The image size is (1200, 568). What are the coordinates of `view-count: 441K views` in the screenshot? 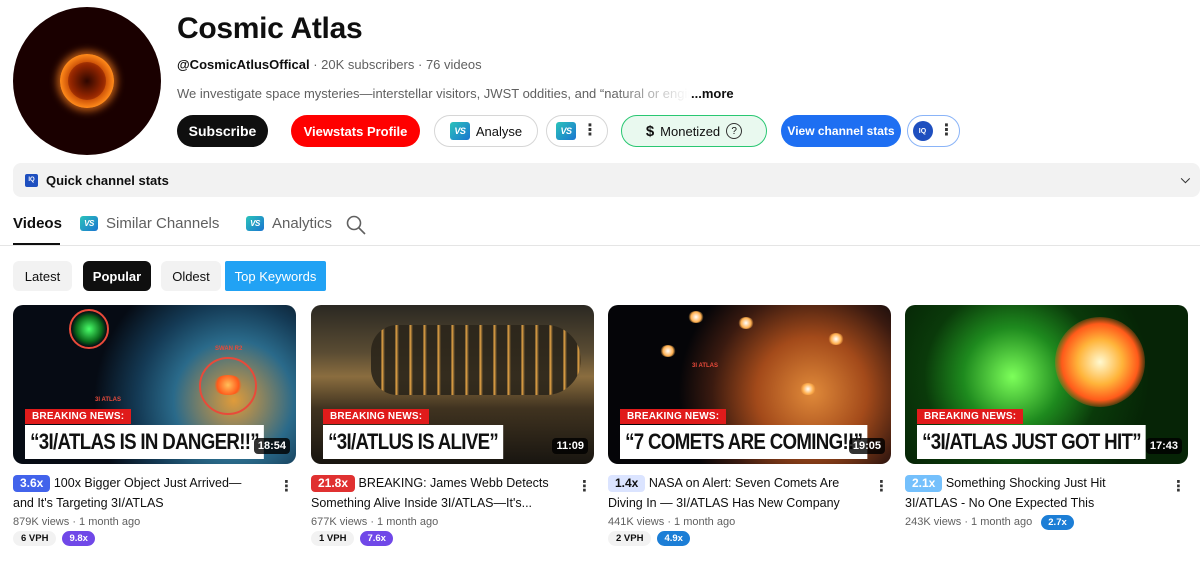 It's located at (636, 522).